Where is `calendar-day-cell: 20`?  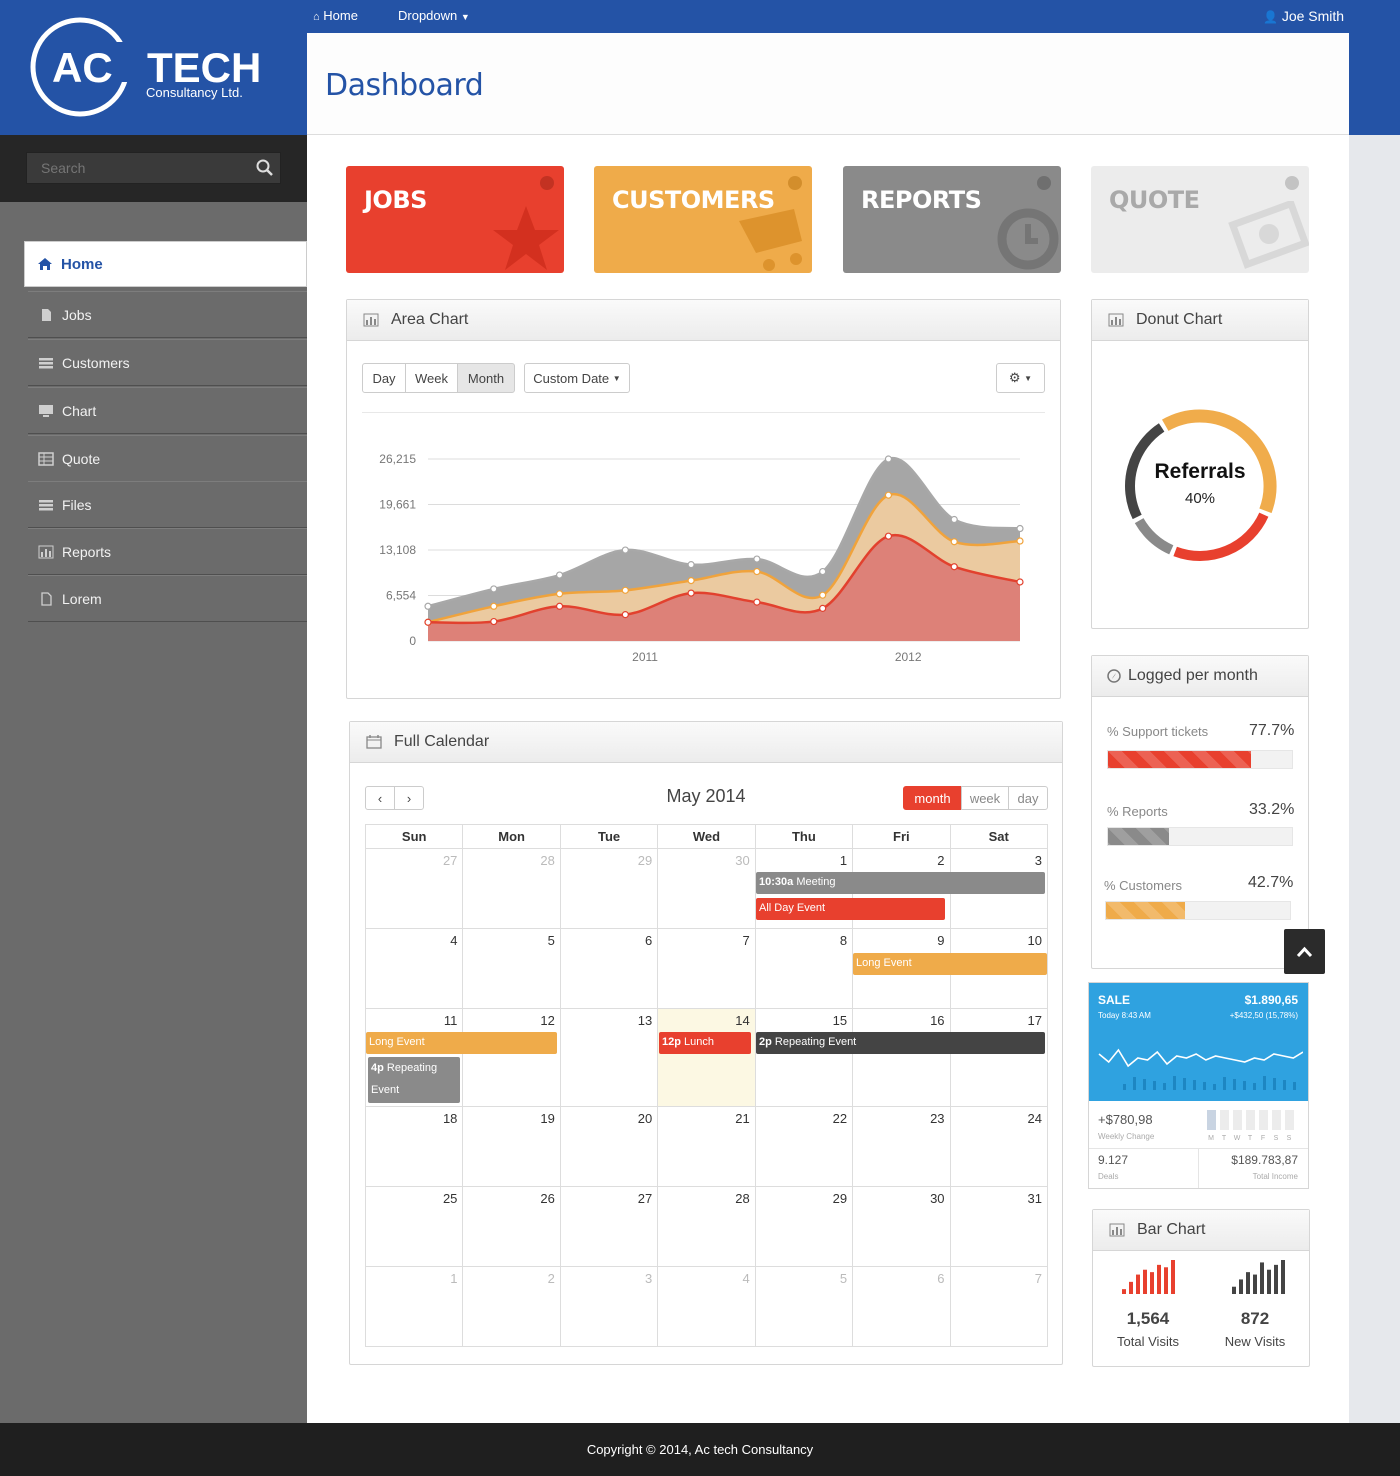
calendar-day-cell: 20 is located at coordinates (609, 1146).